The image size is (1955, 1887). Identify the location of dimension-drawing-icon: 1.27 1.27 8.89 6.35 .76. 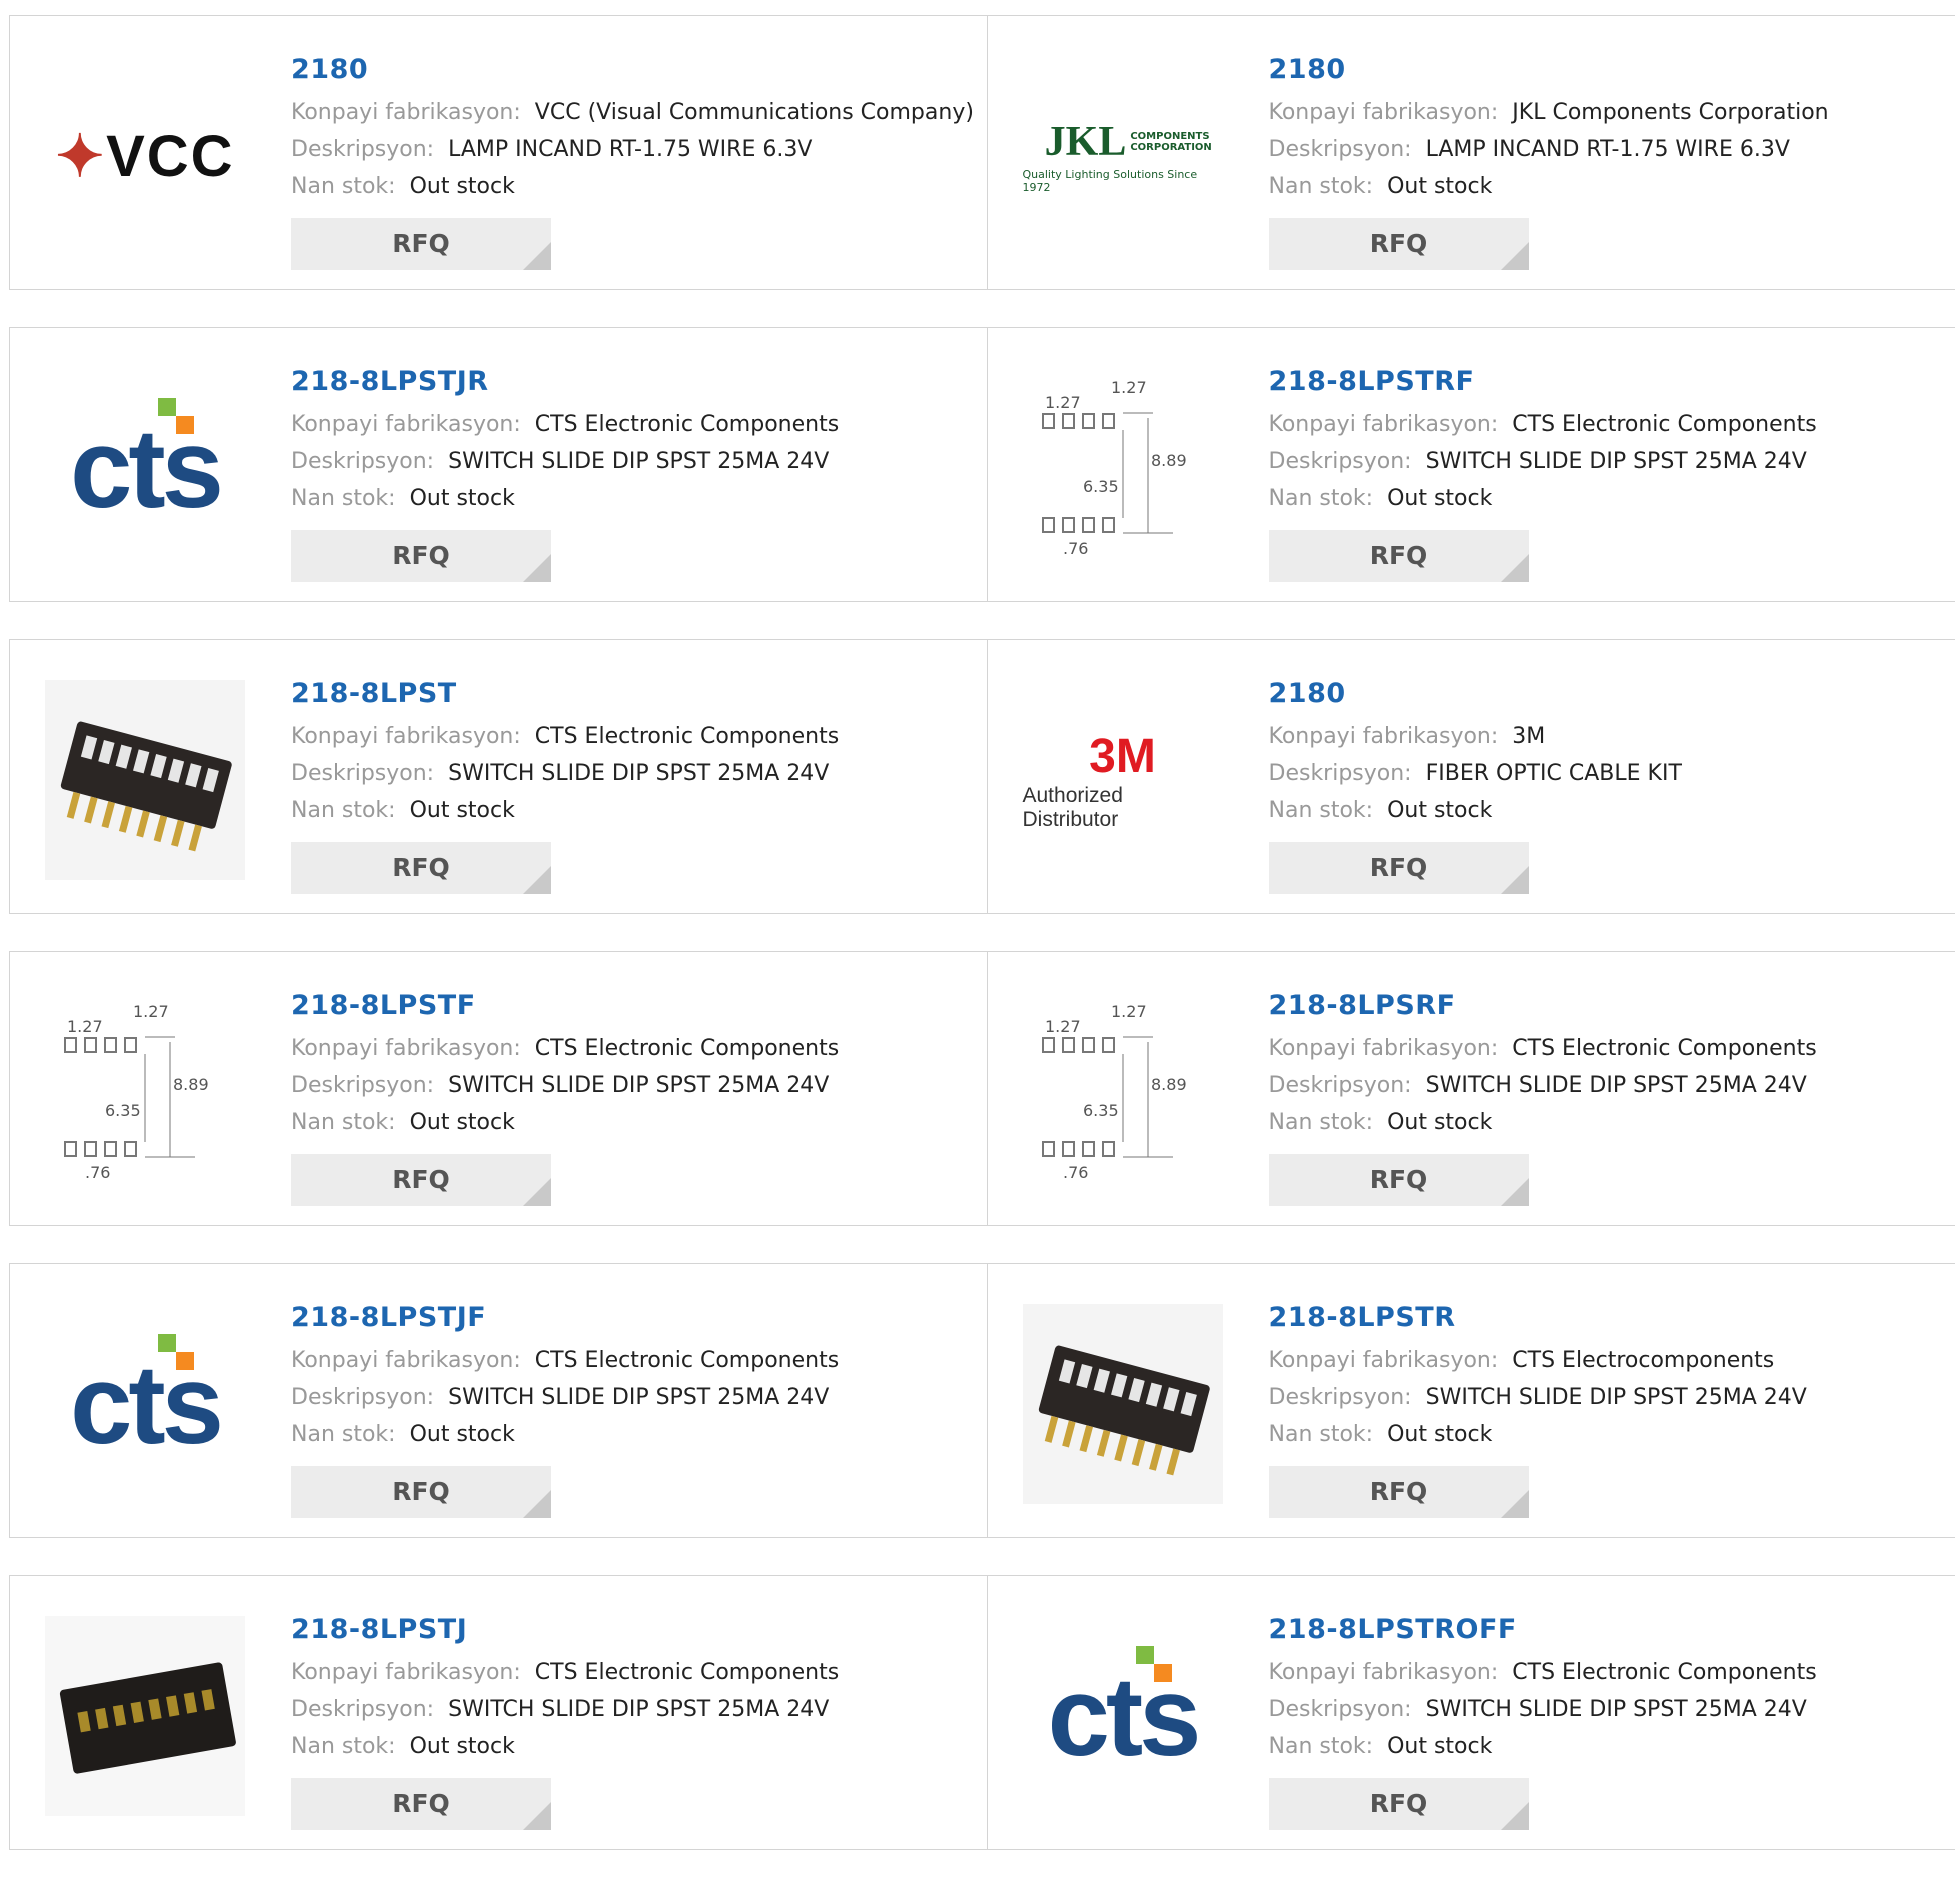
(145, 1092).